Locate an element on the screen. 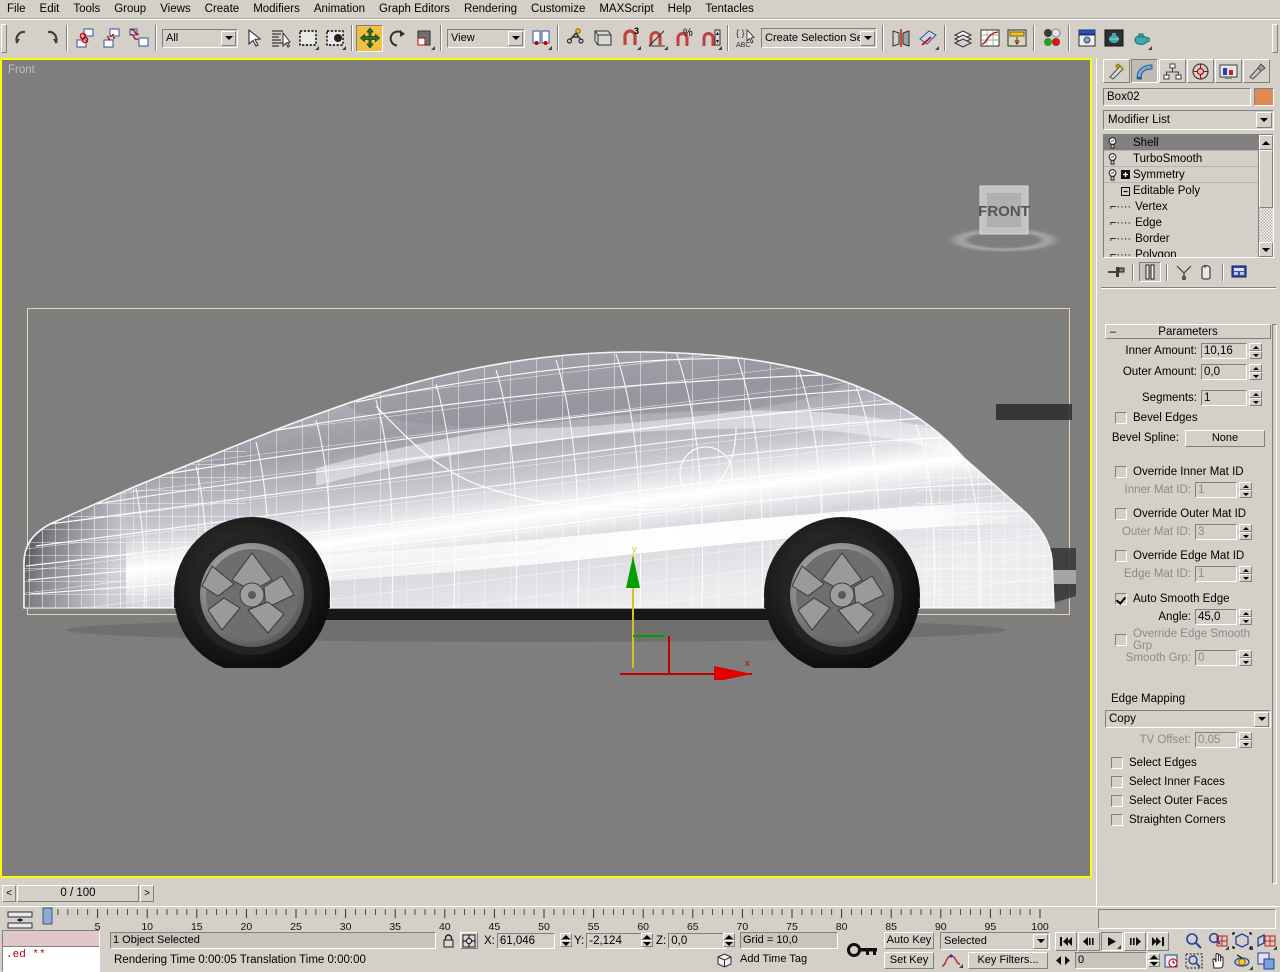  bind-to-space-warp-icon is located at coordinates (138, 38).